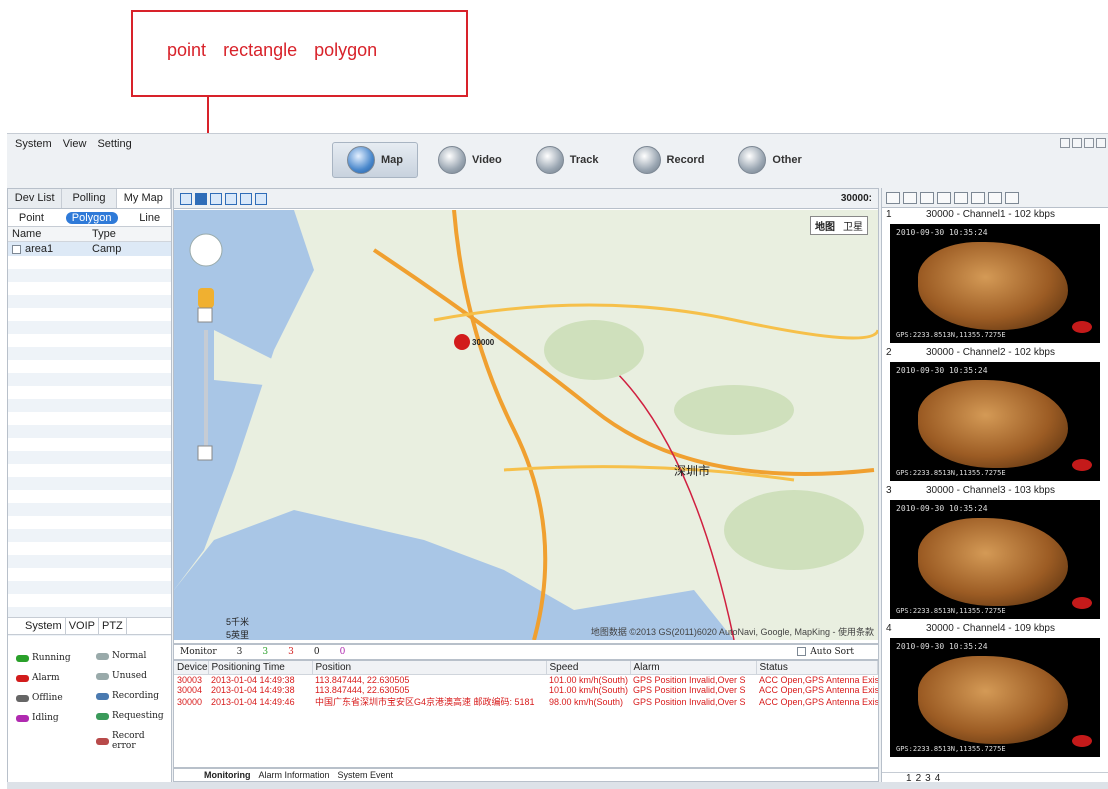 The image size is (1108, 789). I want to click on rectangle-tool-icon, so click(201, 198).